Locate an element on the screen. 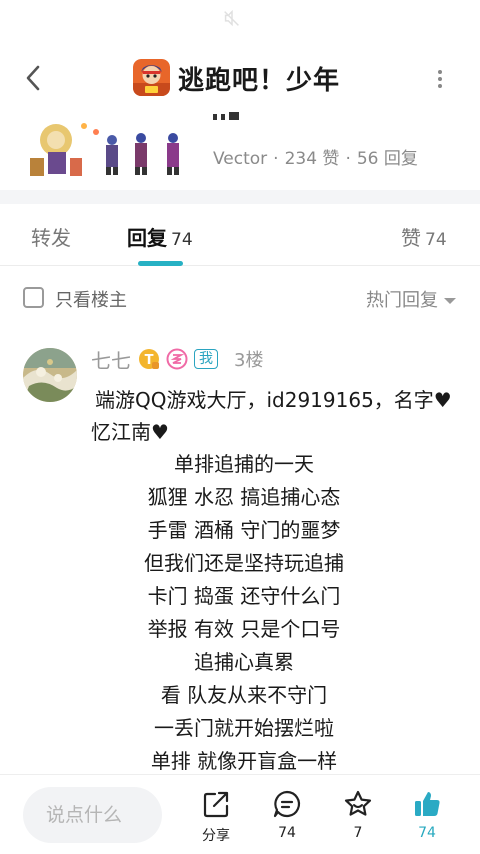 The width and height of the screenshot is (480, 854). post-like-count: 234 赞 is located at coordinates (312, 159).